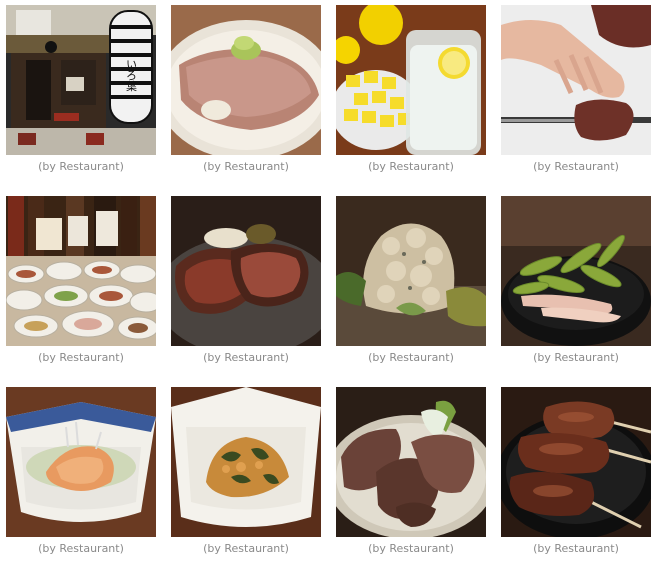  Describe the element at coordinates (246, 80) in the screenshot. I see `tongue-steak-wasabi-photo` at that location.